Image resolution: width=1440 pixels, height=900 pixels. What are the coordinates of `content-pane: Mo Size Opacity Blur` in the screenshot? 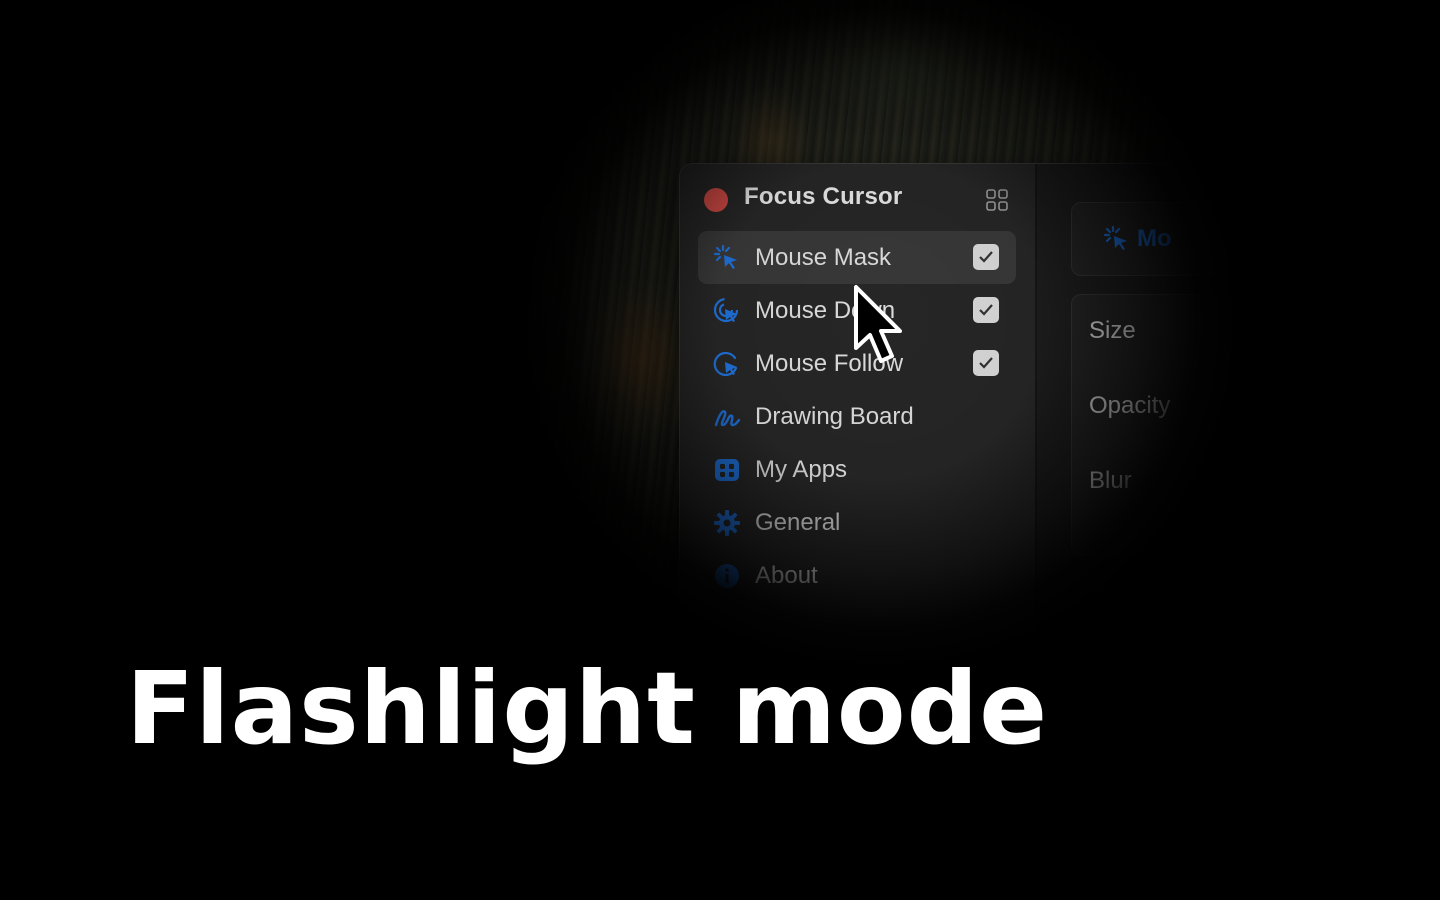 It's located at (1218, 424).